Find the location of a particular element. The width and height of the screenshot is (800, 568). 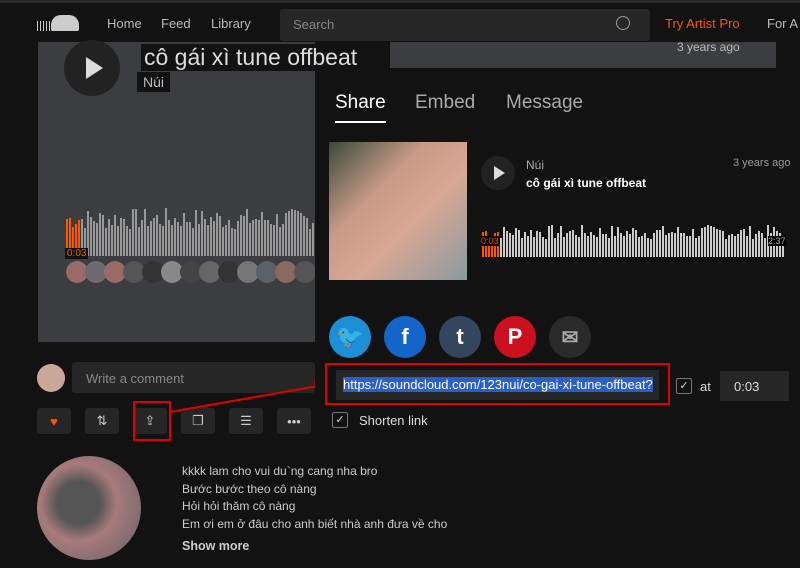

email-button: ✉ is located at coordinates (570, 337).